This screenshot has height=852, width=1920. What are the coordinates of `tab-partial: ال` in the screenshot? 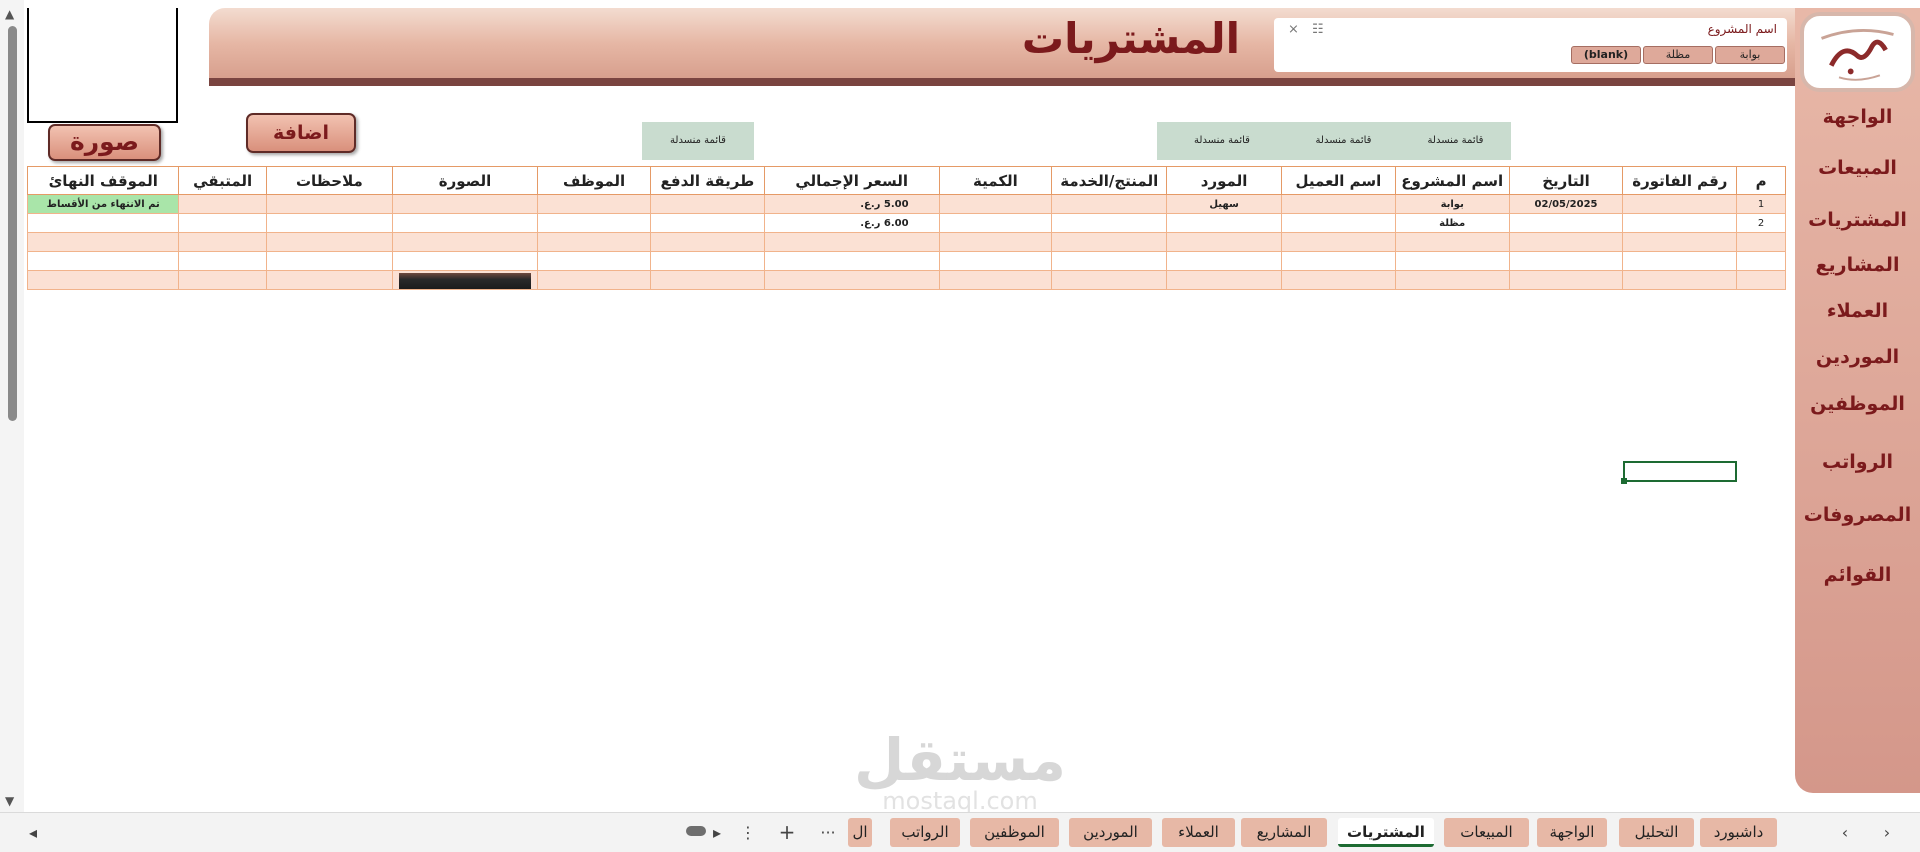 It's located at (860, 832).